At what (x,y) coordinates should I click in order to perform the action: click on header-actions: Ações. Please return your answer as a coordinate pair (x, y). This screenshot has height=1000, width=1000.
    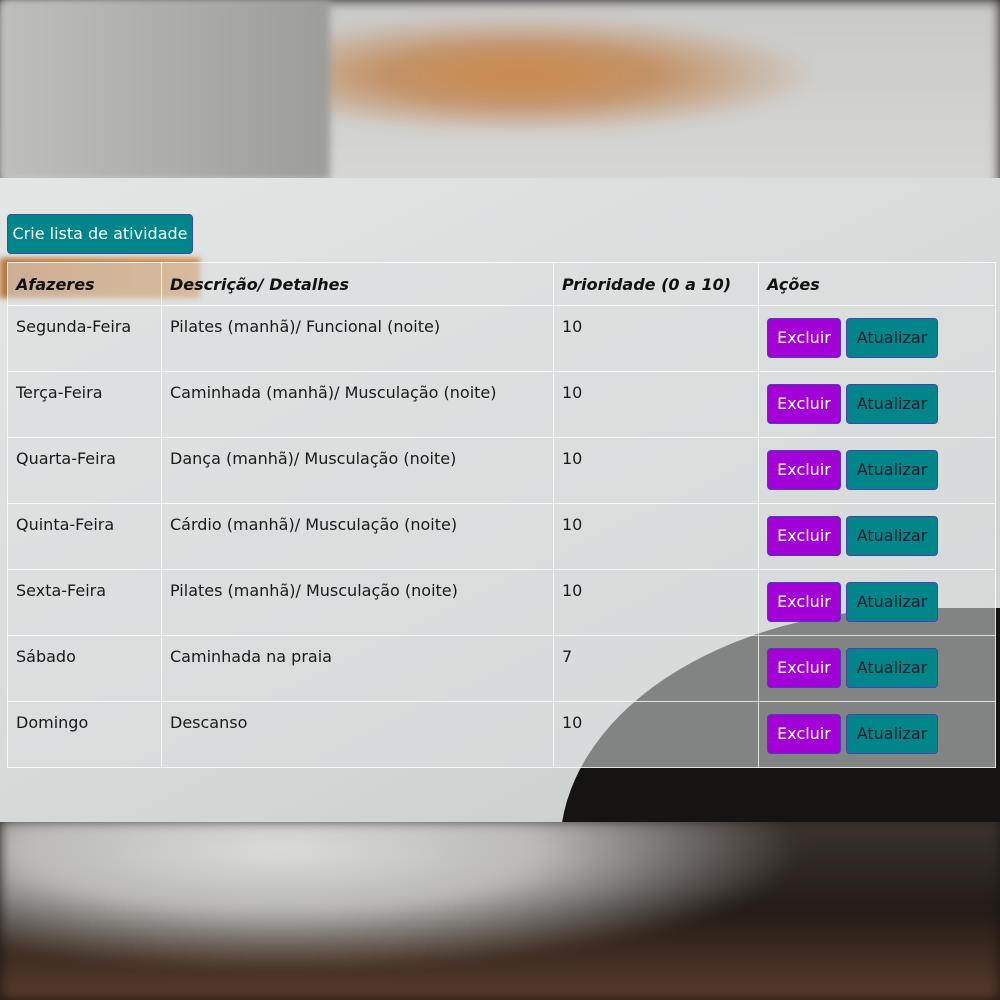
    Looking at the image, I should click on (877, 284).